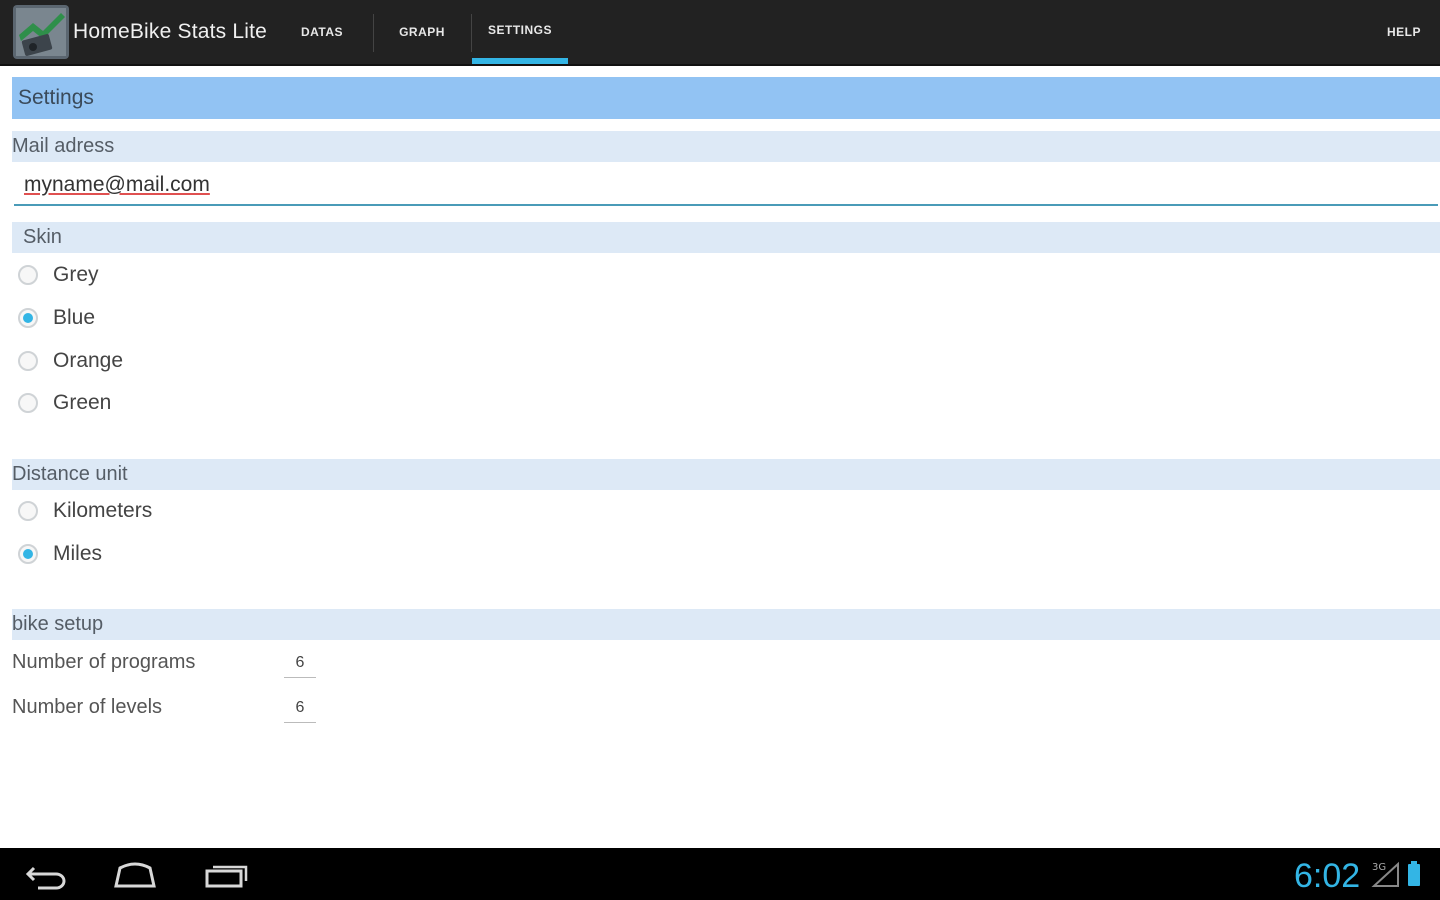 The width and height of the screenshot is (1440, 900). Describe the element at coordinates (135, 875) in the screenshot. I see `home-icon` at that location.